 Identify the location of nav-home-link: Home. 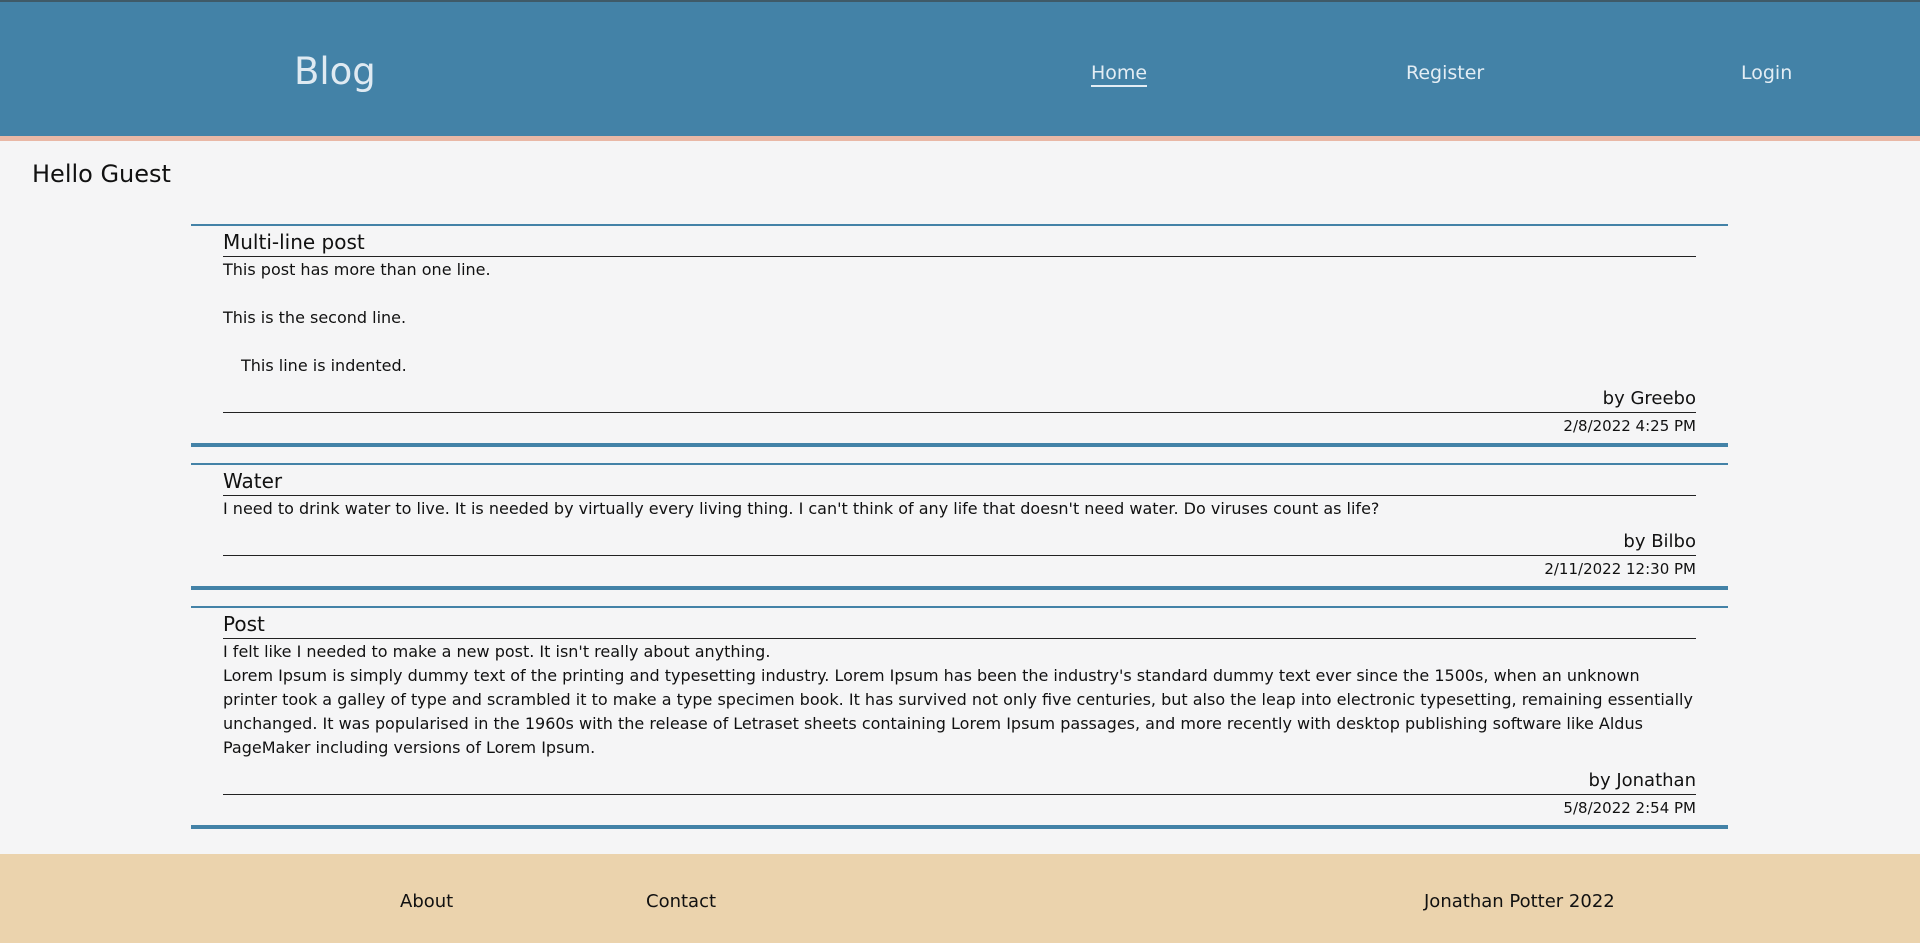
(1119, 74).